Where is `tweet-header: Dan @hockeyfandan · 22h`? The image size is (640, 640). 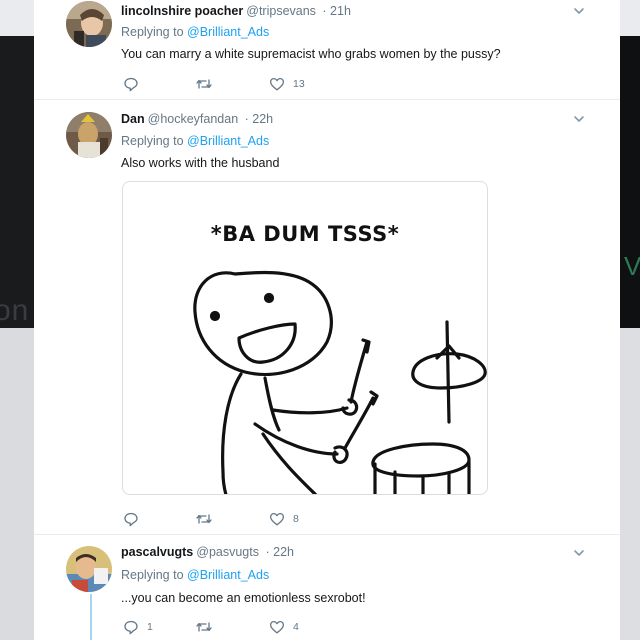 tweet-header: Dan @hockeyfandan · 22h is located at coordinates (197, 119).